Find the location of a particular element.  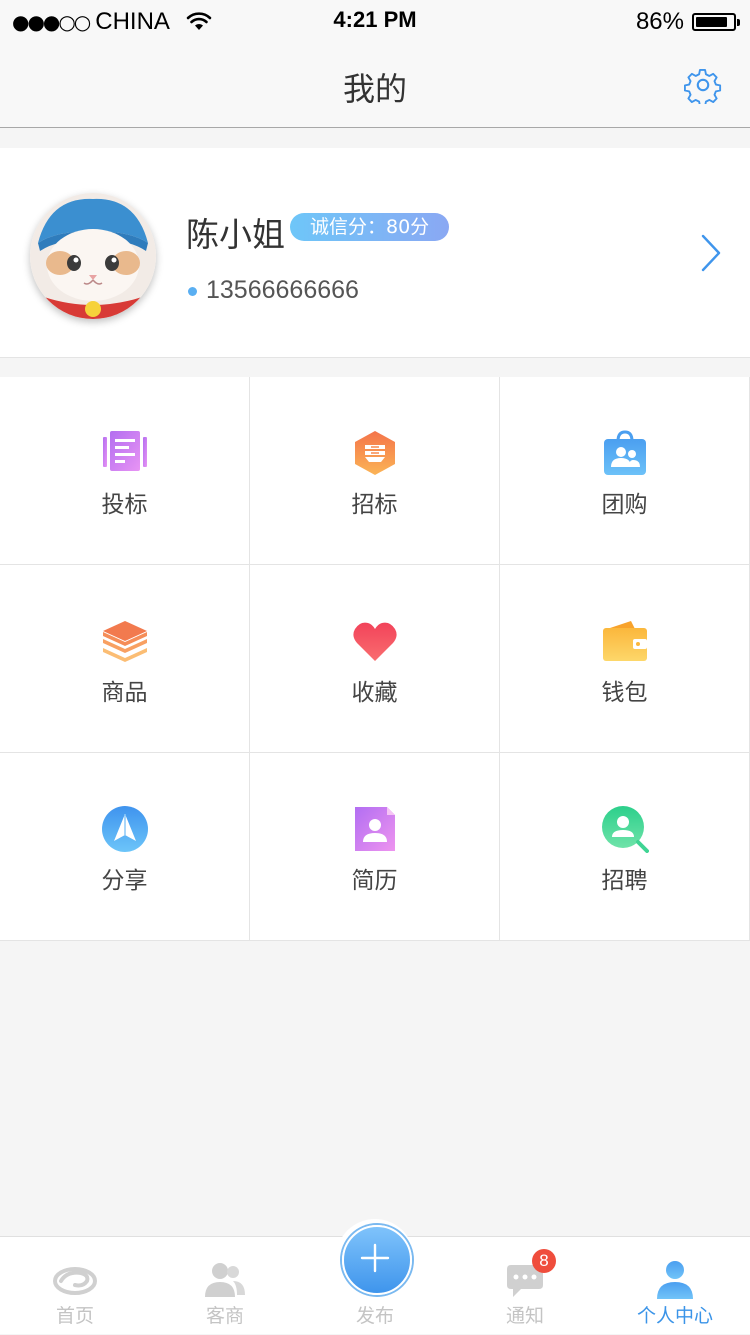

grid-item-wallet: 钱包 is located at coordinates (625, 659).